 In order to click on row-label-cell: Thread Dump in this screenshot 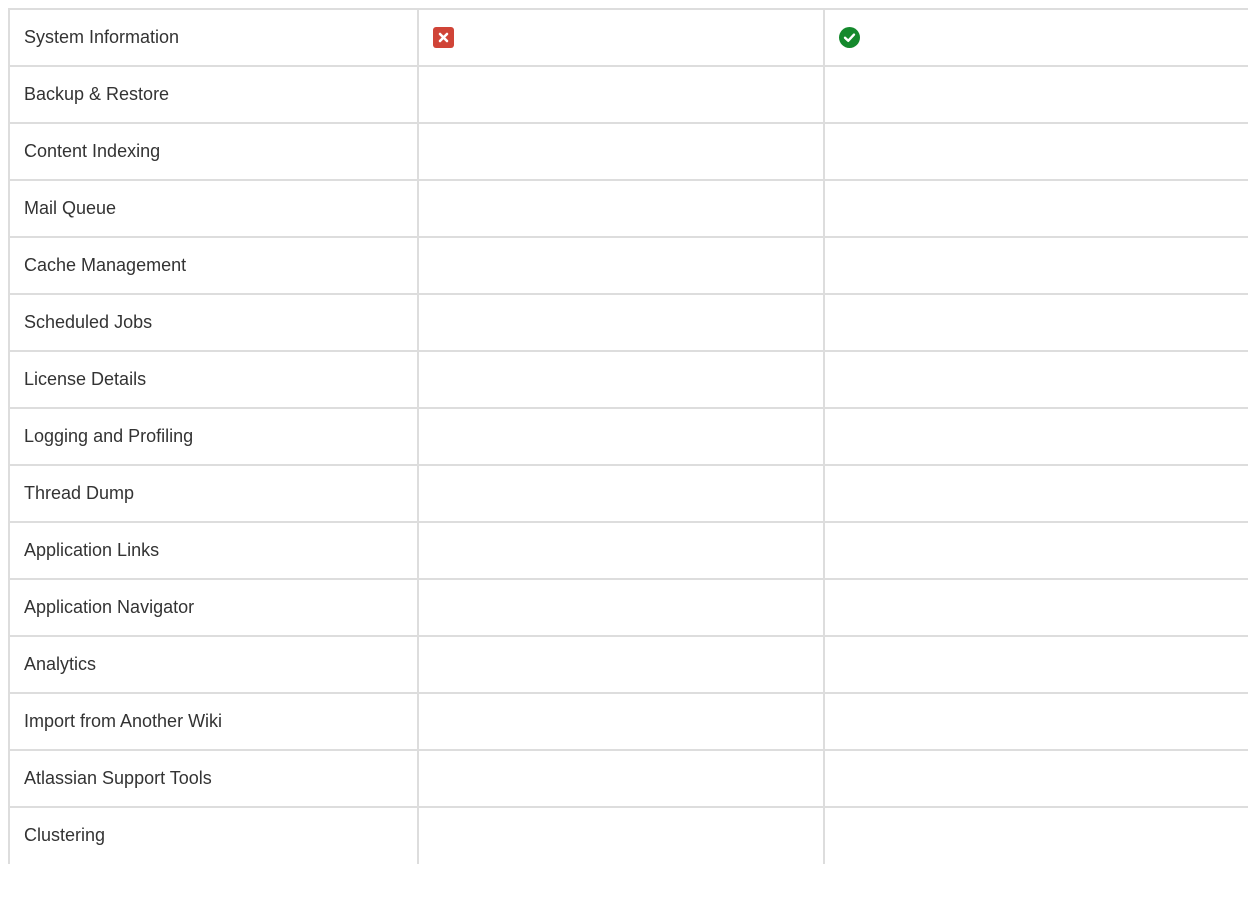, I will do `click(213, 493)`.